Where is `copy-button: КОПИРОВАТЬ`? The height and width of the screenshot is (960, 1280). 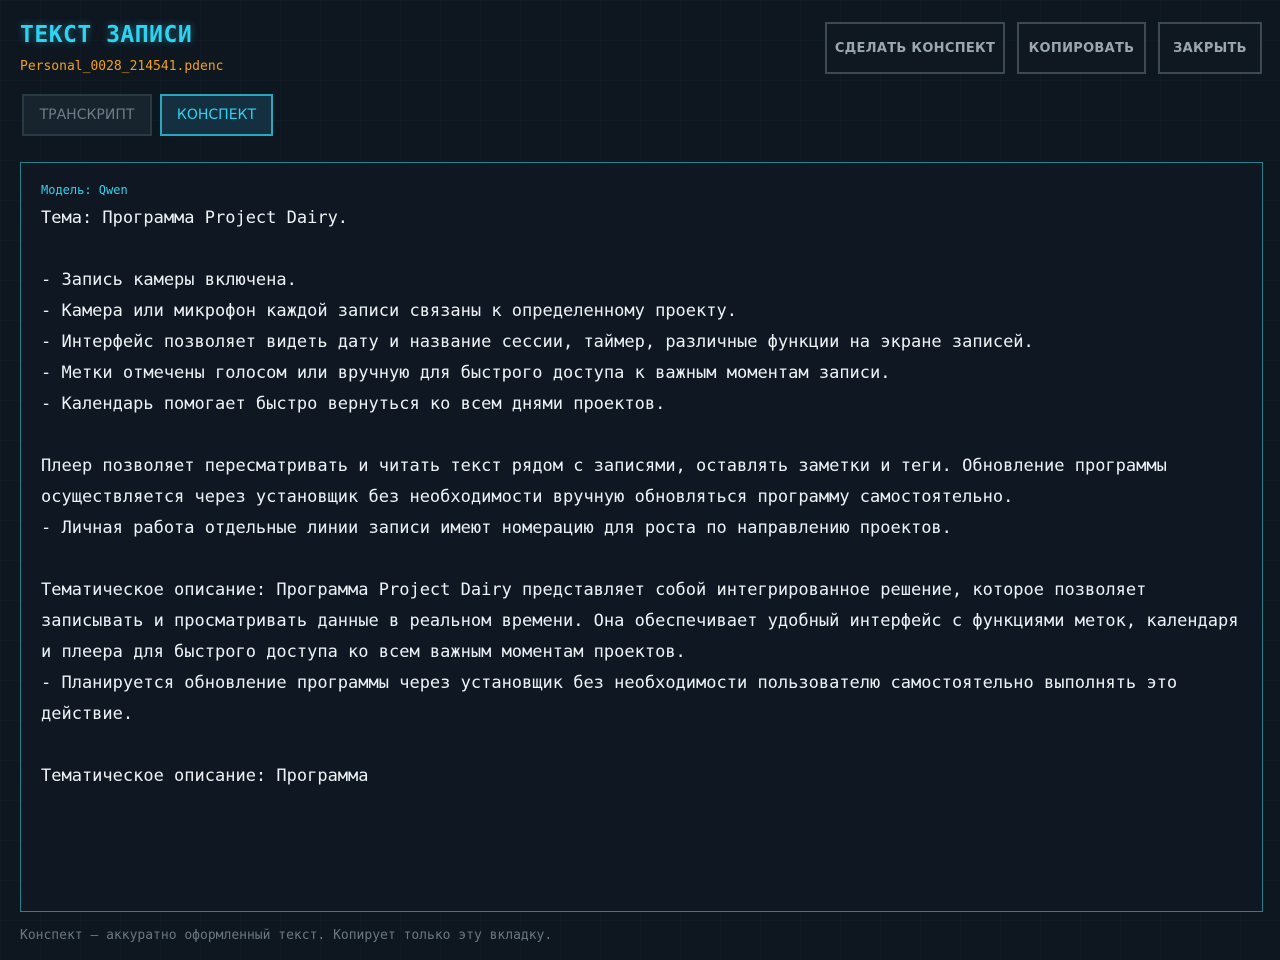
copy-button: КОПИРОВАТЬ is located at coordinates (1081, 48).